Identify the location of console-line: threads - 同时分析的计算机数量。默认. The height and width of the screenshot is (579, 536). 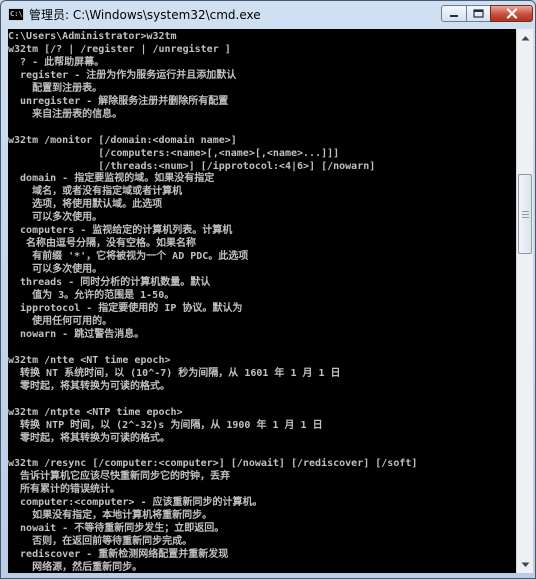
(109, 283).